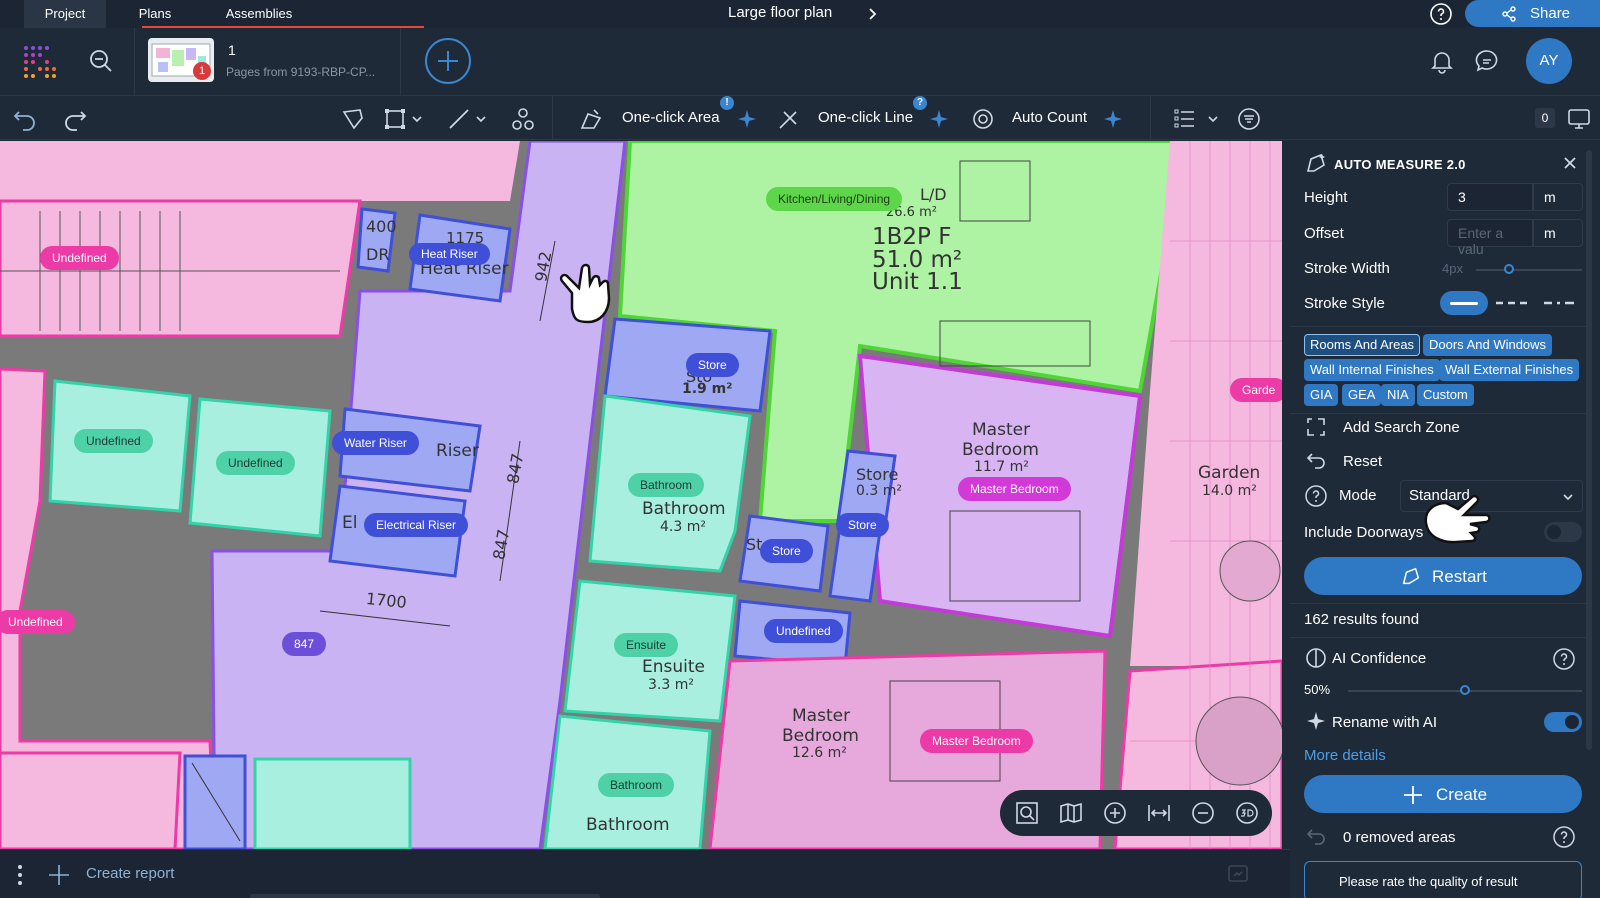 The width and height of the screenshot is (1600, 898). Describe the element at coordinates (75, 119) in the screenshot. I see `redo-icon` at that location.